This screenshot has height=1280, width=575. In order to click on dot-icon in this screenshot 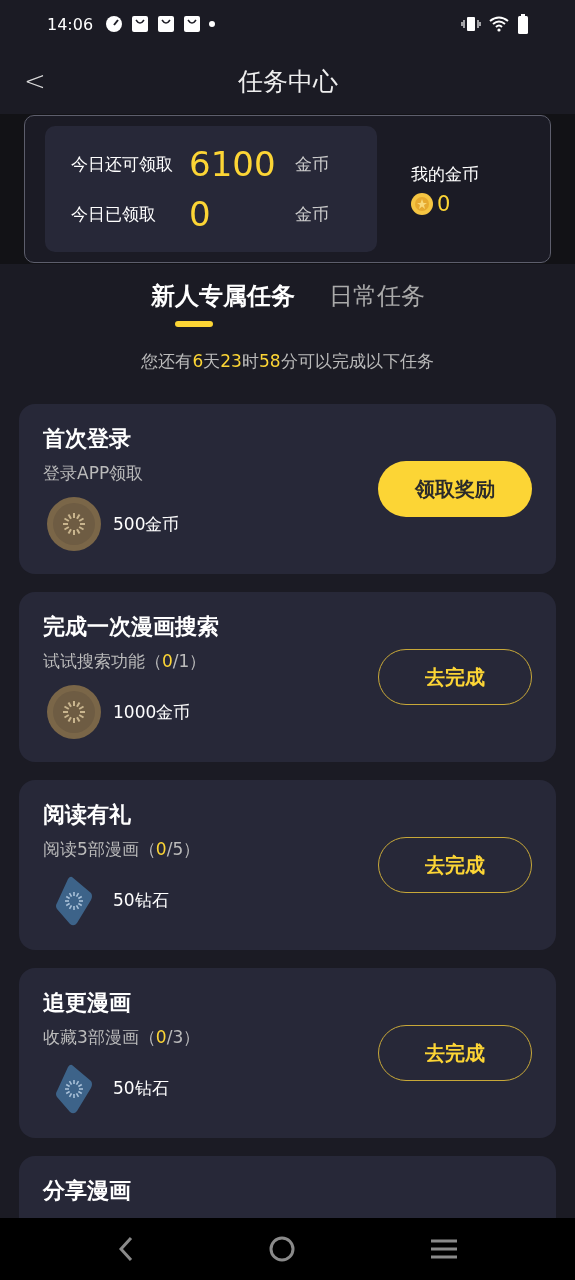, I will do `click(212, 24)`.